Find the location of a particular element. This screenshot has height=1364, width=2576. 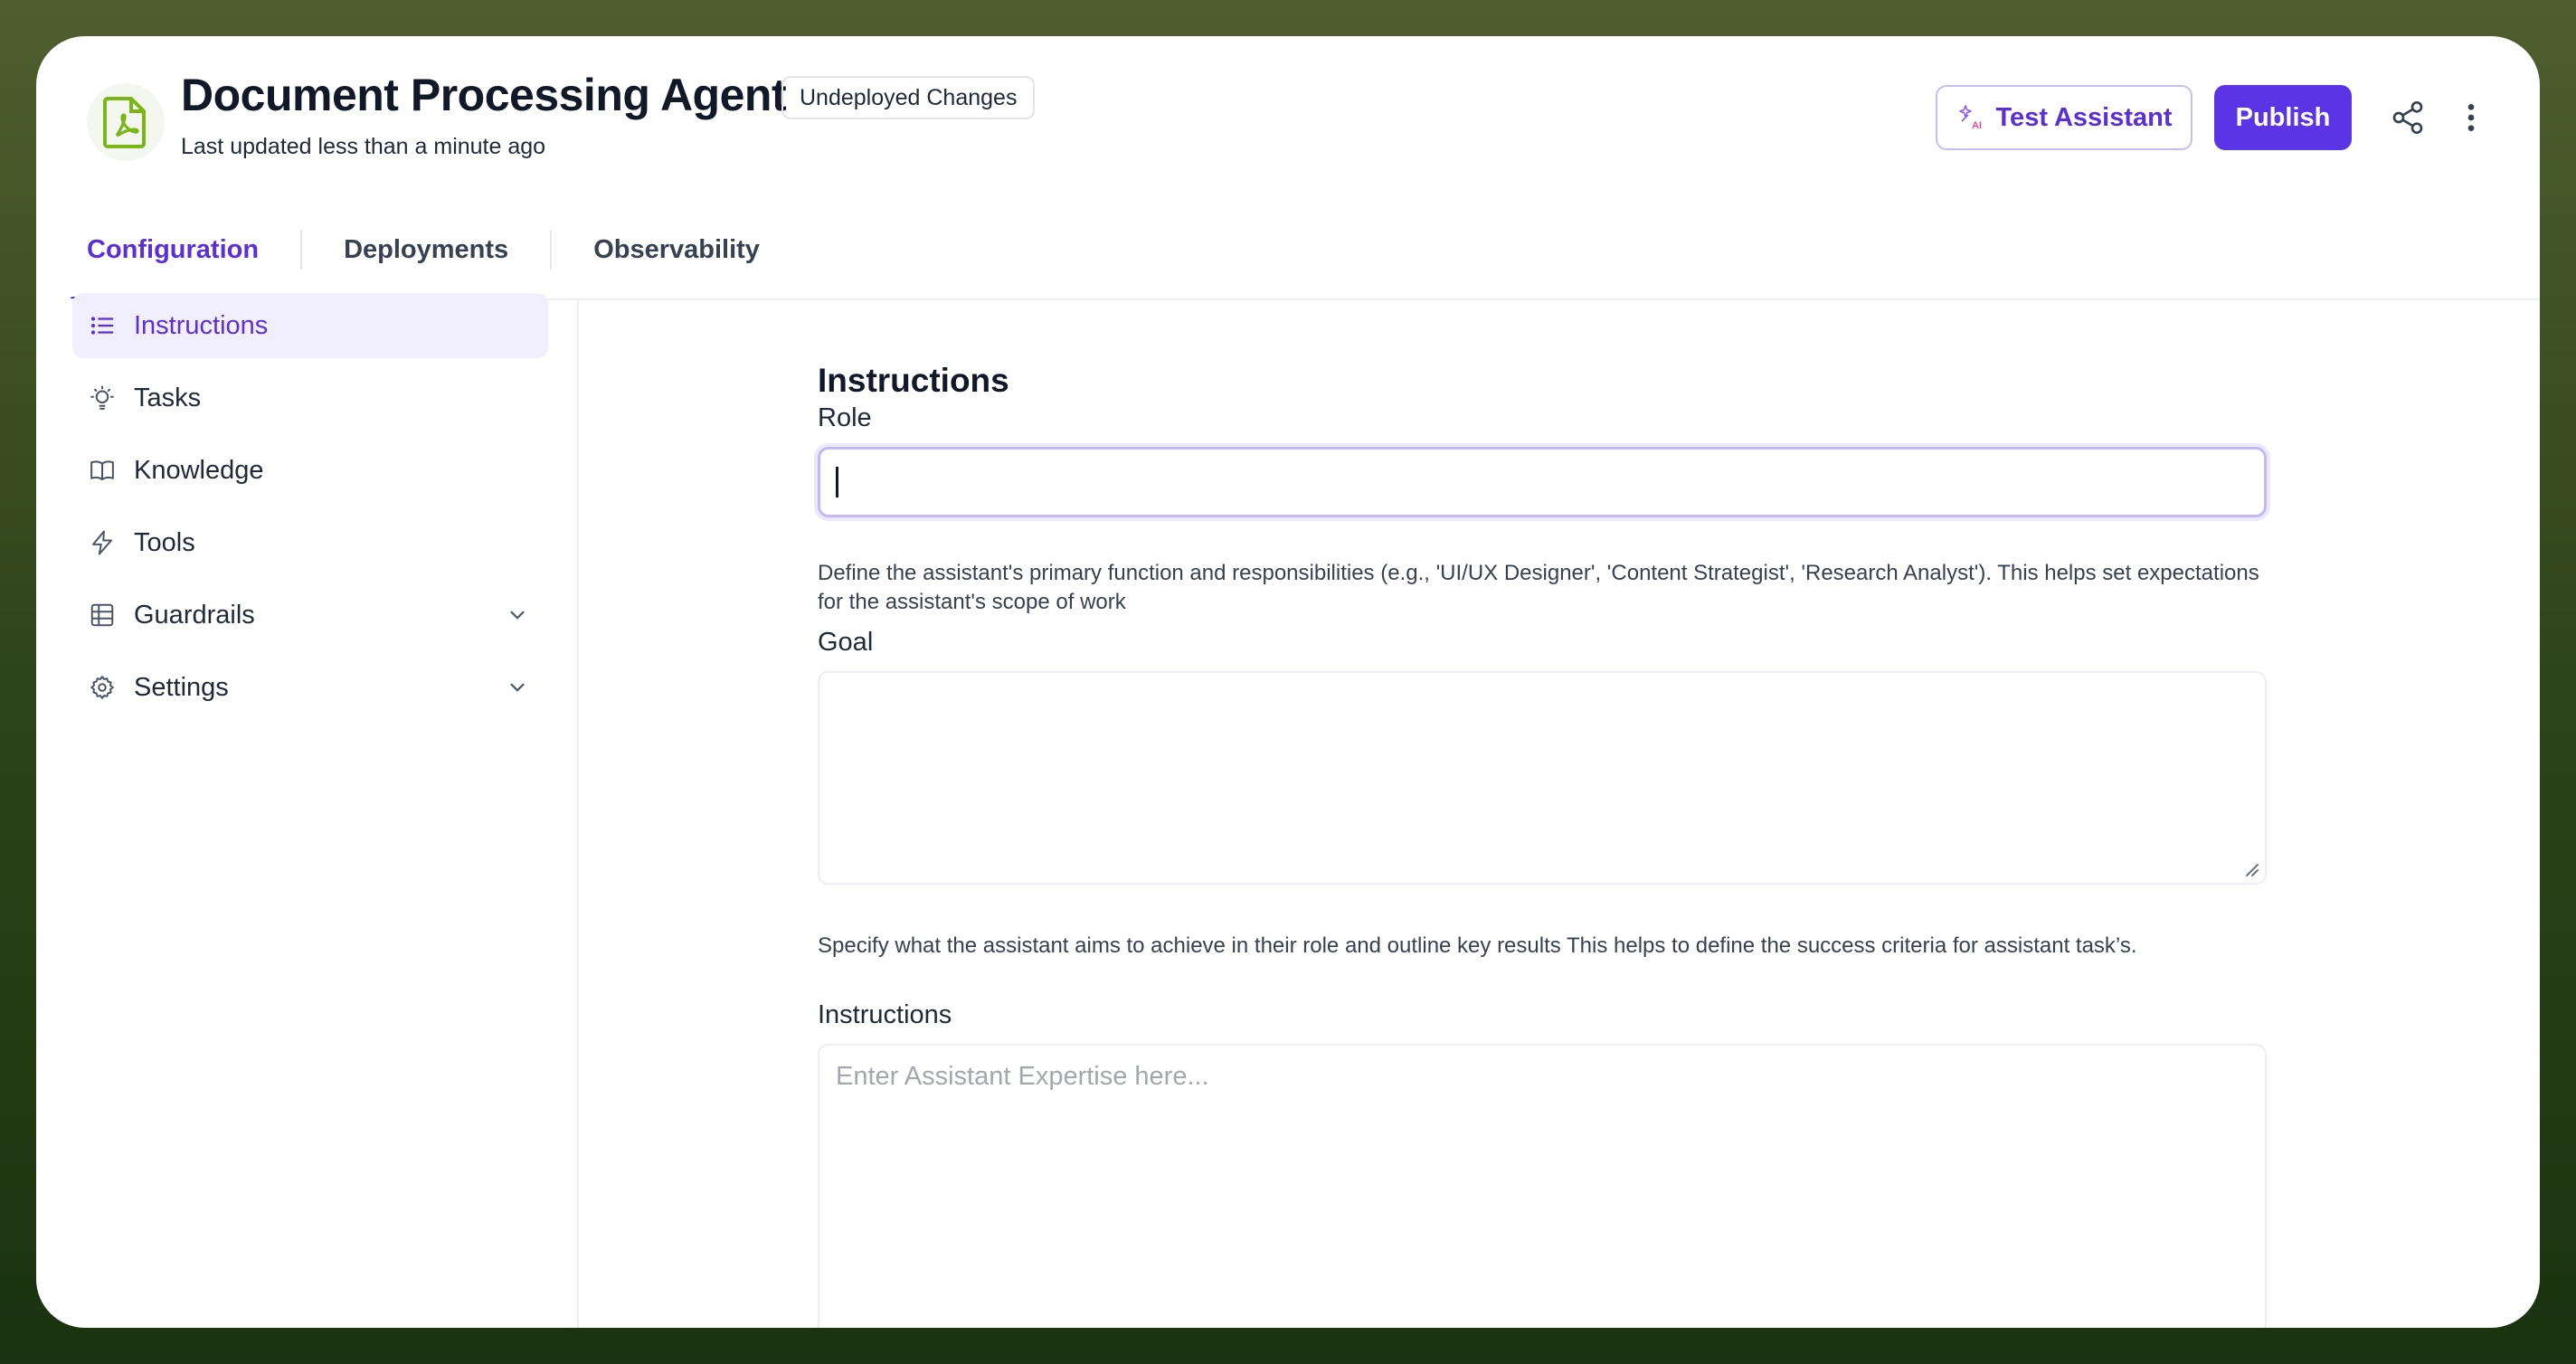

sidebar-item-label: Knowledge is located at coordinates (199, 470).